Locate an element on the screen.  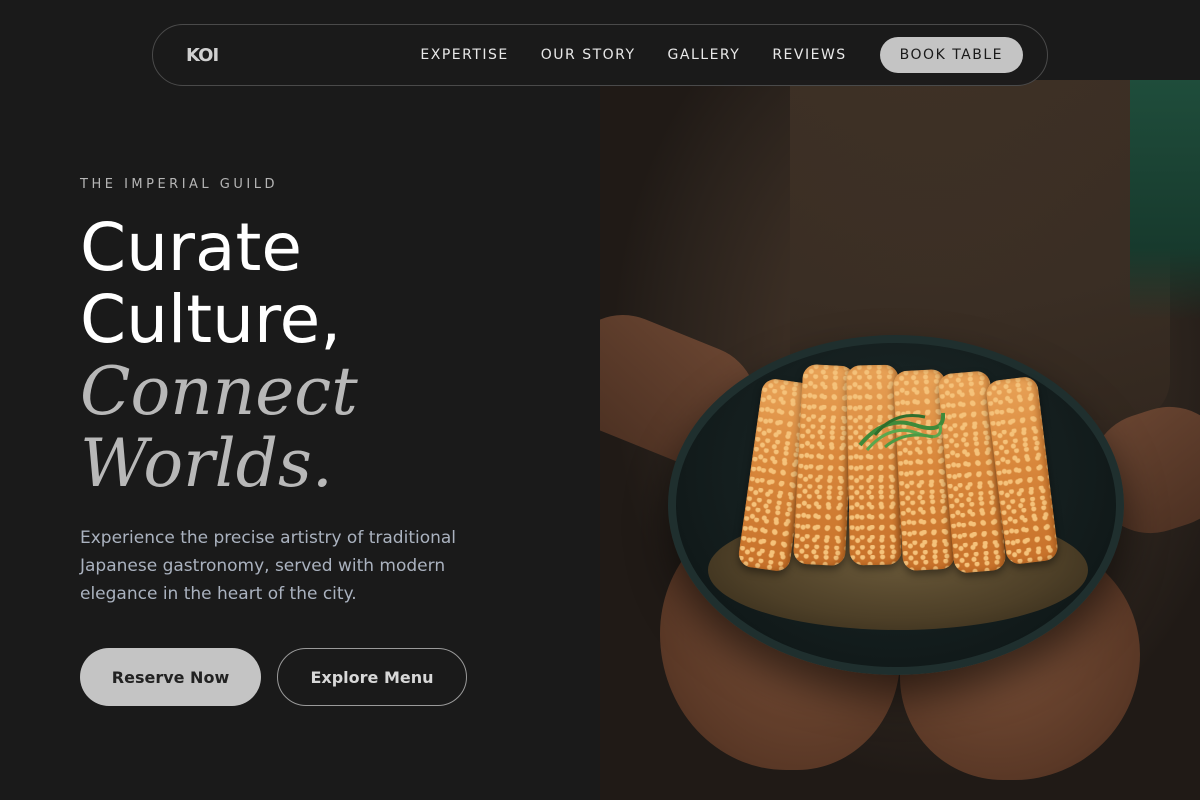
explore-menu-button: Explore Menu is located at coordinates (372, 677).